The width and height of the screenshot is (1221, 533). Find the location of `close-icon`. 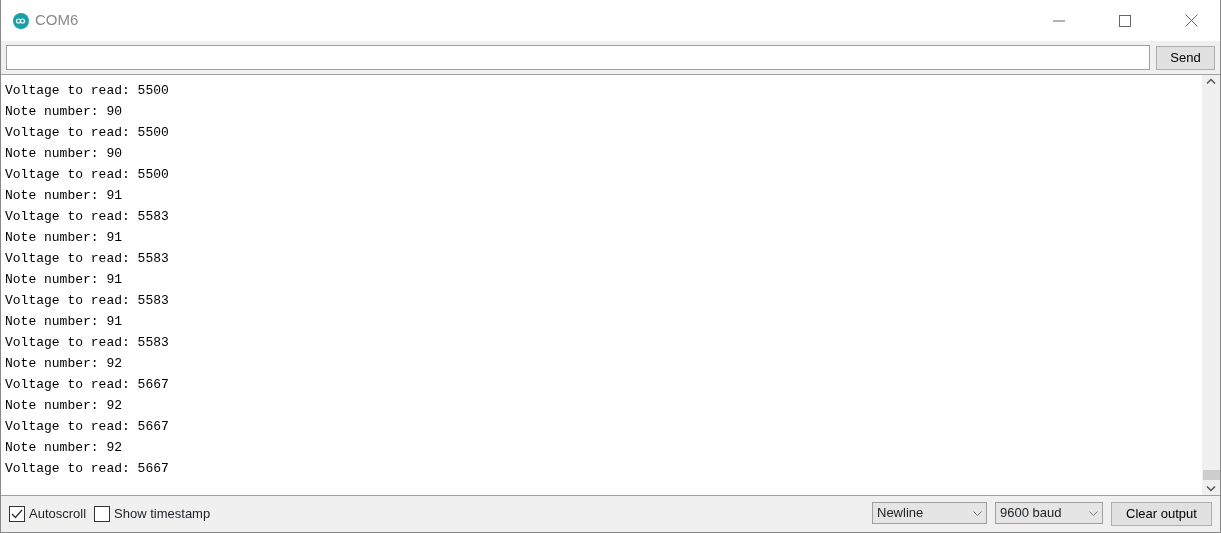

close-icon is located at coordinates (1191, 20).